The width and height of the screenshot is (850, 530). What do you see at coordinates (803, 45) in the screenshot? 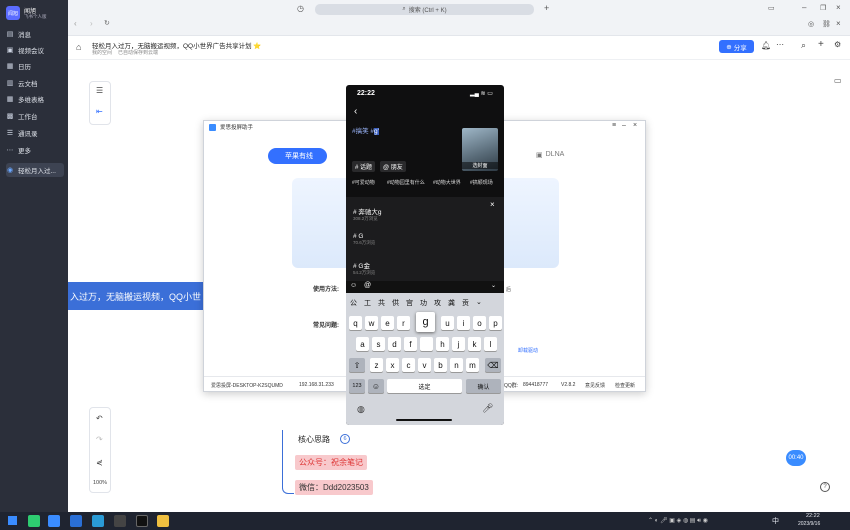
I see `search-doc-icon: ⌕` at bounding box center [803, 45].